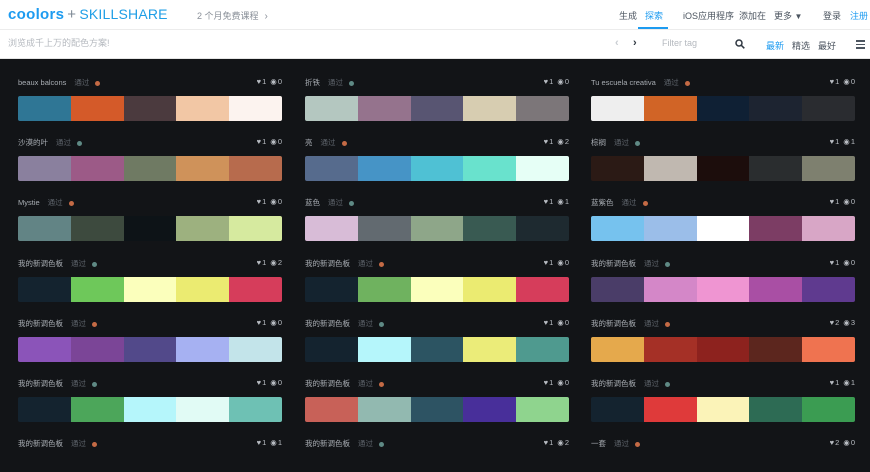 Image resolution: width=870 pixels, height=472 pixels. I want to click on prev-page-icon: ‹, so click(617, 43).